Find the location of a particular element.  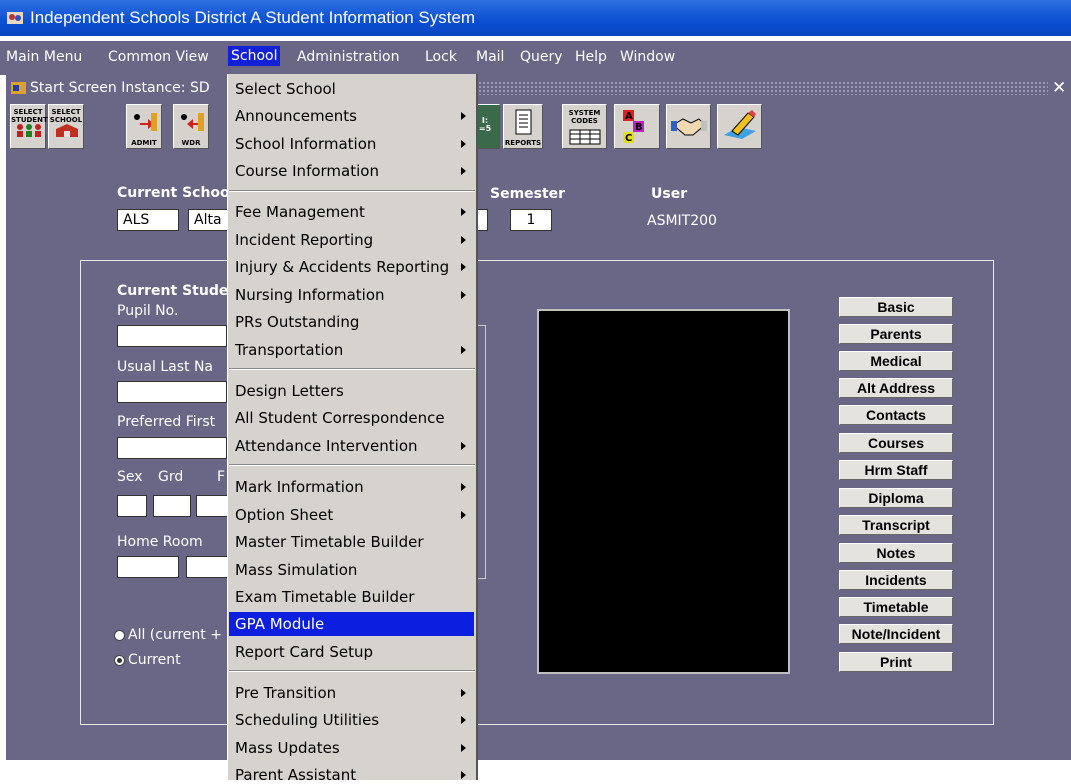

note-incident-button: Note/Incident is located at coordinates (896, 634).